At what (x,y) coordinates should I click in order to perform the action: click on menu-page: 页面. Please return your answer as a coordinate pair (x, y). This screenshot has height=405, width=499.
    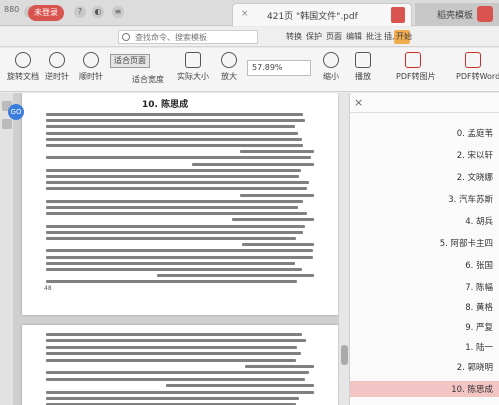
    Looking at the image, I should click on (334, 36).